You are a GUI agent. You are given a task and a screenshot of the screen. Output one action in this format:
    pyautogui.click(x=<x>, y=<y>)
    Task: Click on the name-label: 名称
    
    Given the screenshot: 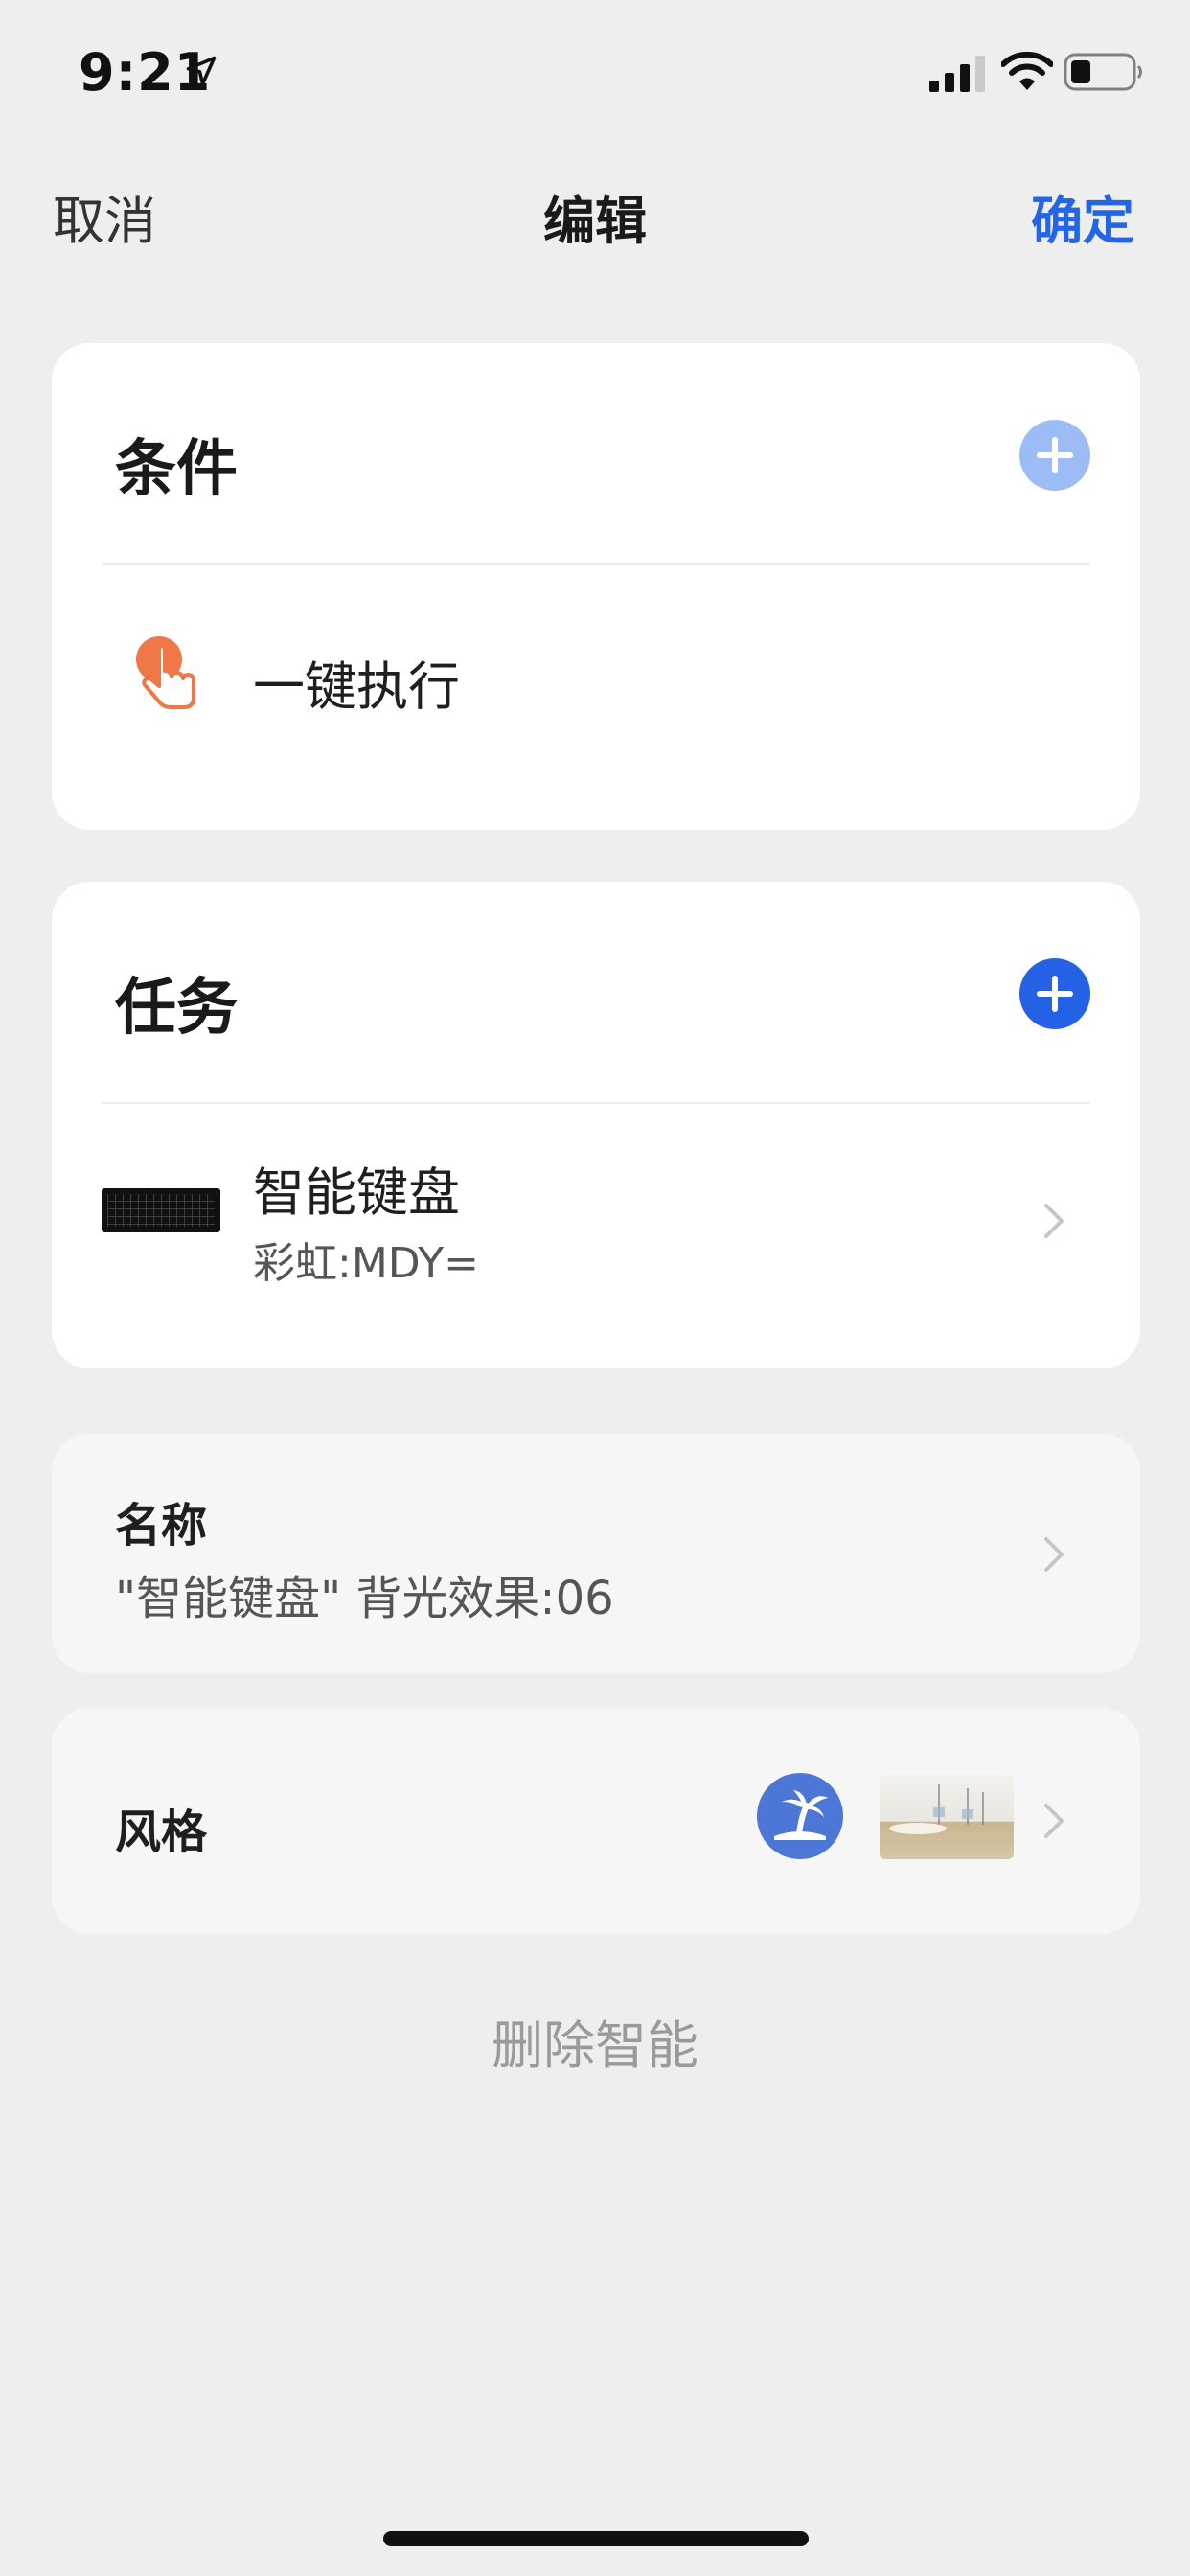 What is the action you would take?
    pyautogui.click(x=162, y=1525)
    